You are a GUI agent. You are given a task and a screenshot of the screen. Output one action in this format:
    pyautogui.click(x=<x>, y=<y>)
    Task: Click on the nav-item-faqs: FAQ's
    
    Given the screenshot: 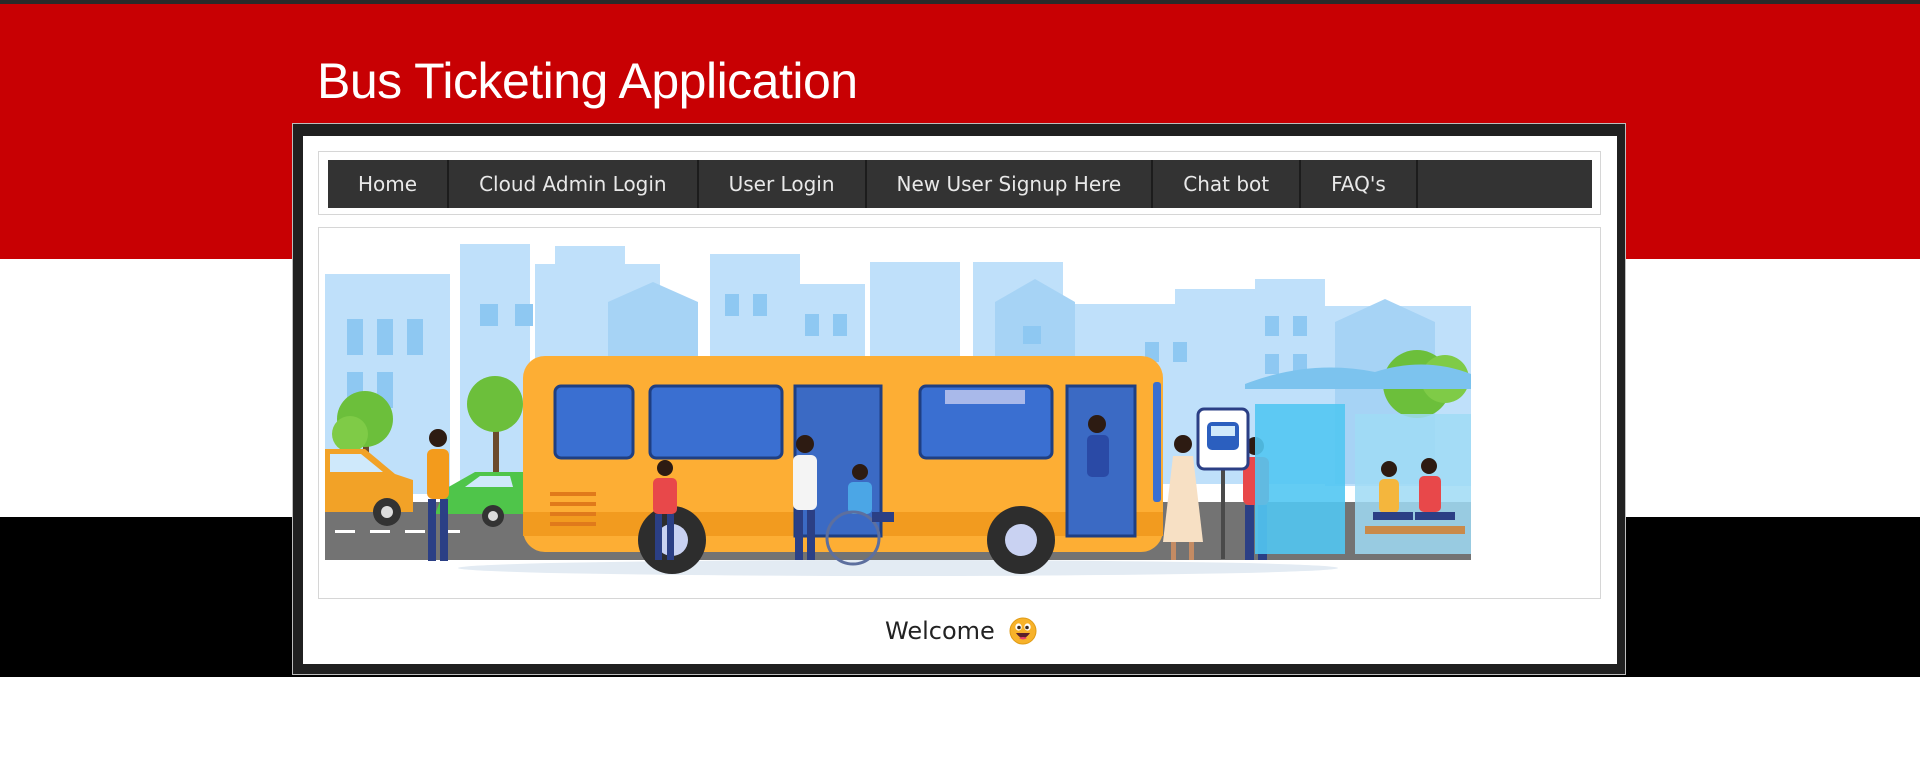 What is the action you would take?
    pyautogui.click(x=1359, y=184)
    